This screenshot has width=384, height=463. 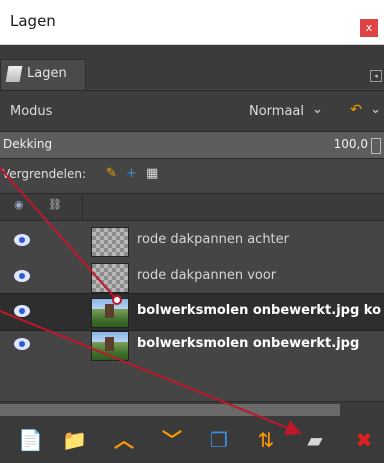 I want to click on layer-row: rode dakpannen achter, so click(x=192, y=241).